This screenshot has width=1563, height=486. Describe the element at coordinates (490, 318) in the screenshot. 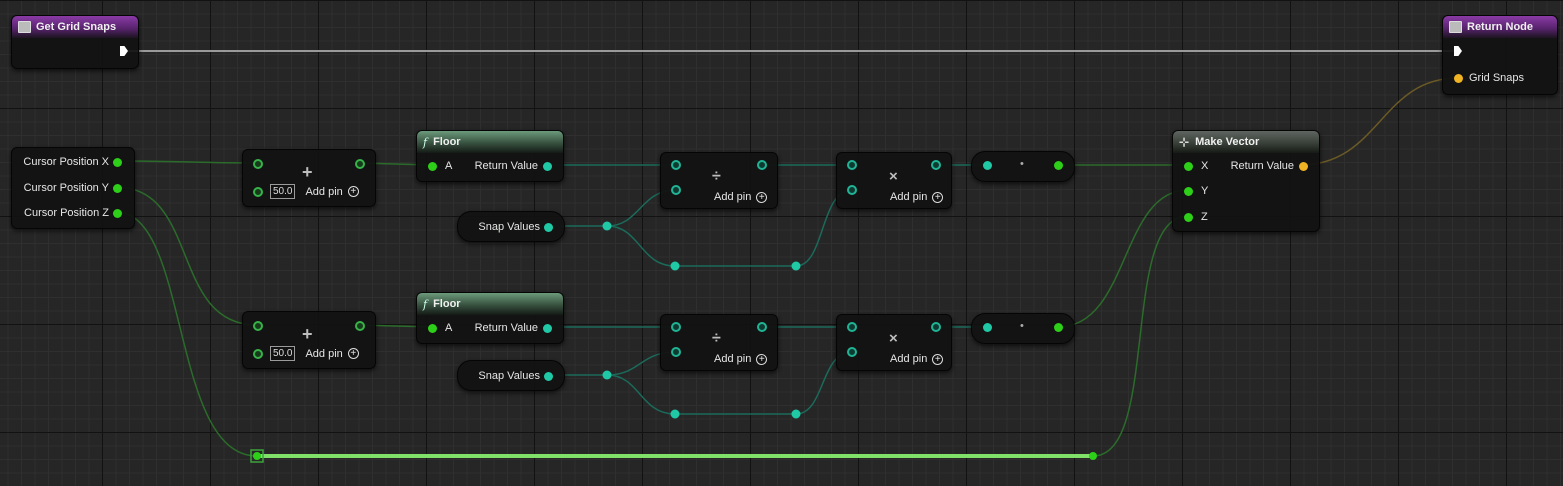

I see `floor-node-2: f Floor A Return Value` at that location.